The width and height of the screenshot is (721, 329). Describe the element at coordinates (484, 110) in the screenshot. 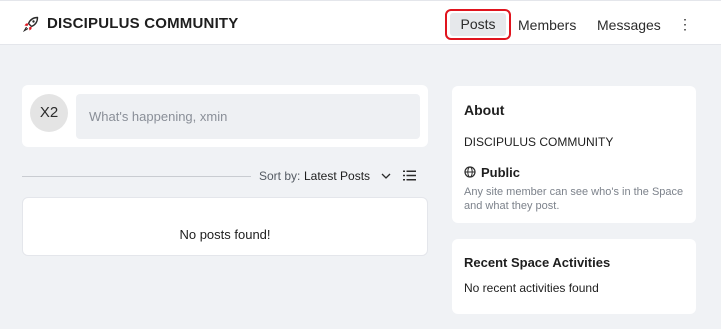

I see `about-title: About` at that location.